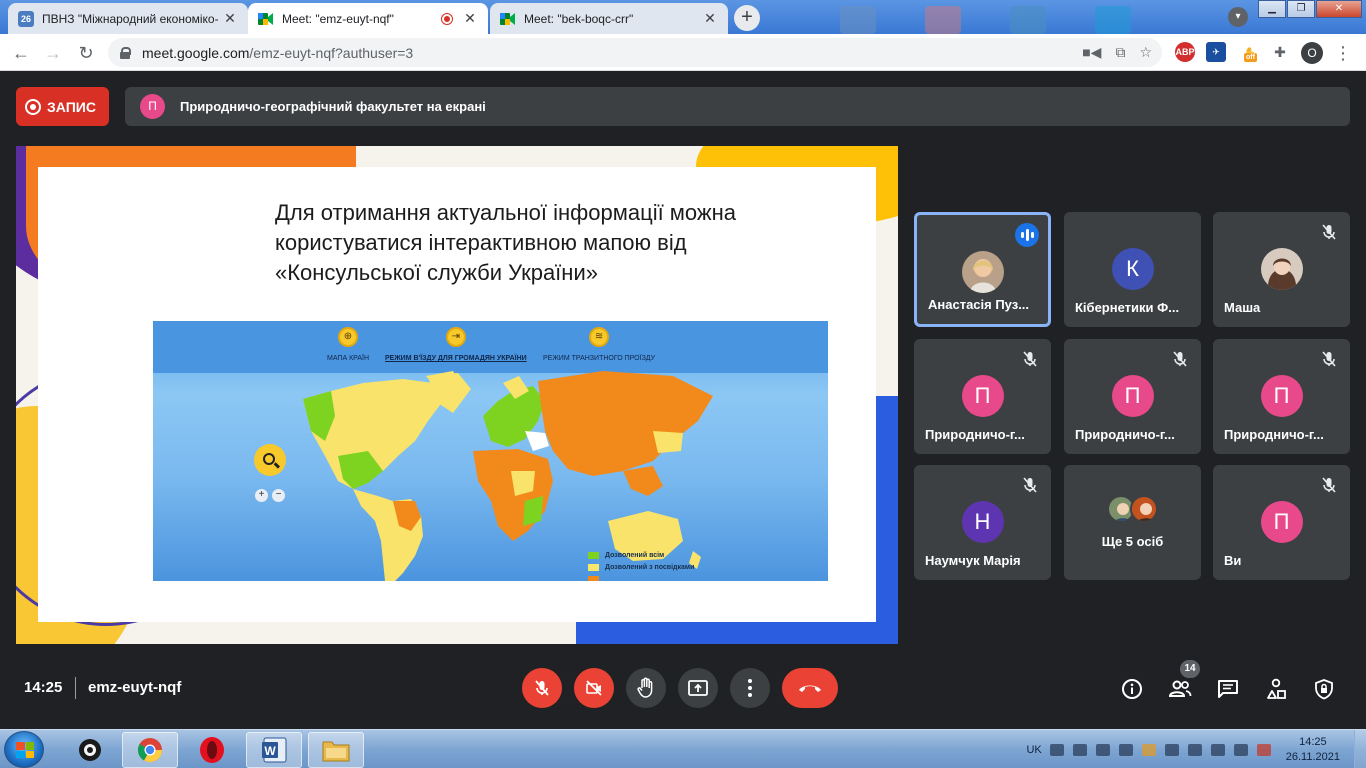  Describe the element at coordinates (1242, 307) in the screenshot. I see `participant-name: Маша` at that location.